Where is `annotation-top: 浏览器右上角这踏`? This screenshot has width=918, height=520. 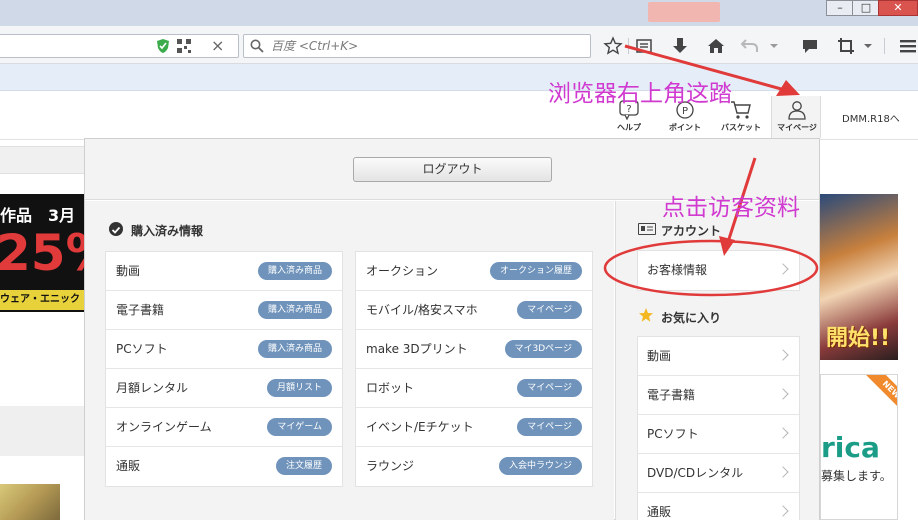 annotation-top: 浏览器右上角这踏 is located at coordinates (640, 94).